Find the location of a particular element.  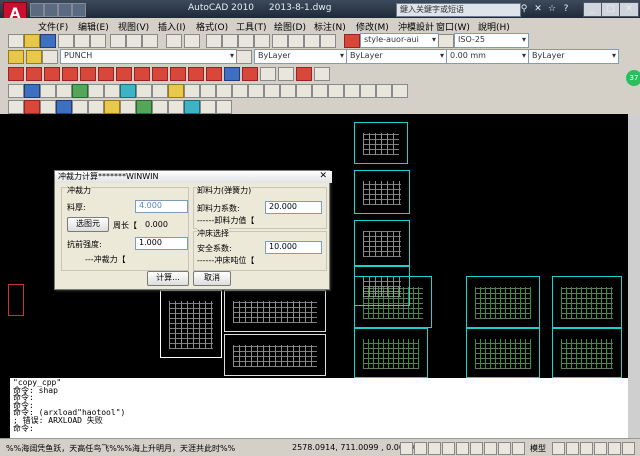

insert-icon is located at coordinates (128, 91).